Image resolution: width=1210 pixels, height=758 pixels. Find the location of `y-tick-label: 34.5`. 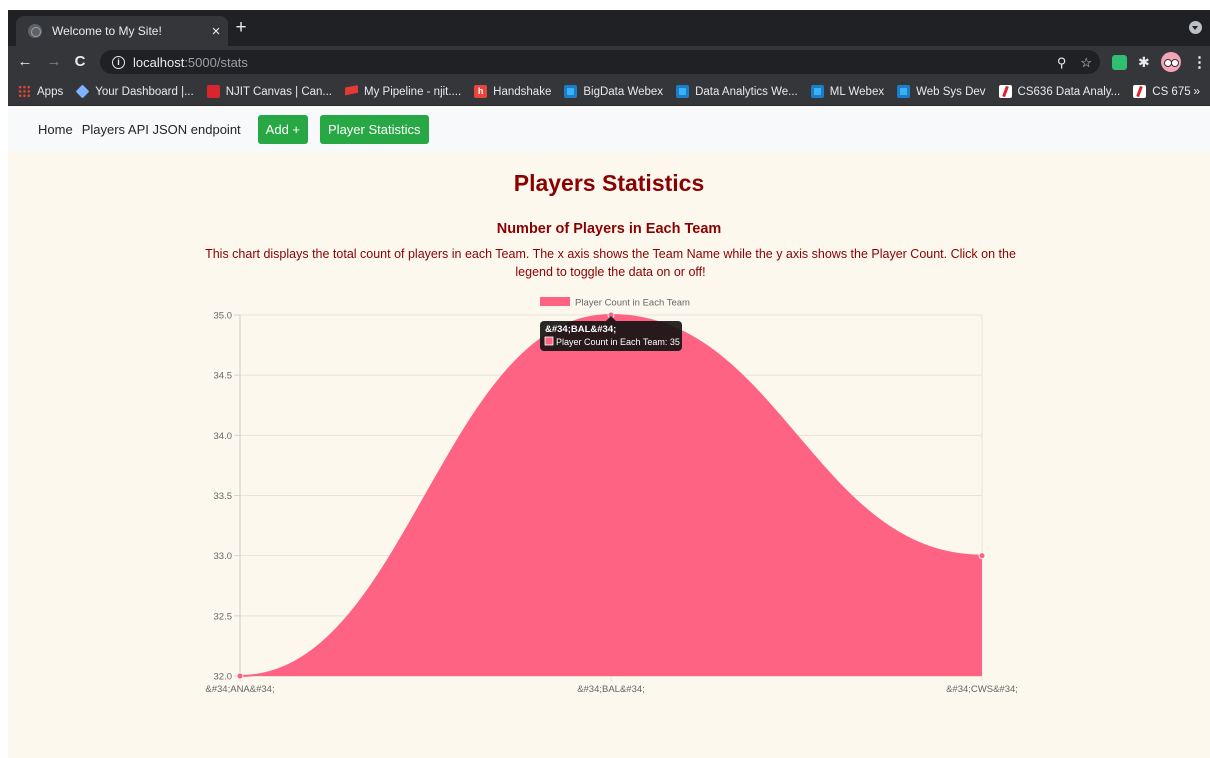

y-tick-label: 34.5 is located at coordinates (223, 376).